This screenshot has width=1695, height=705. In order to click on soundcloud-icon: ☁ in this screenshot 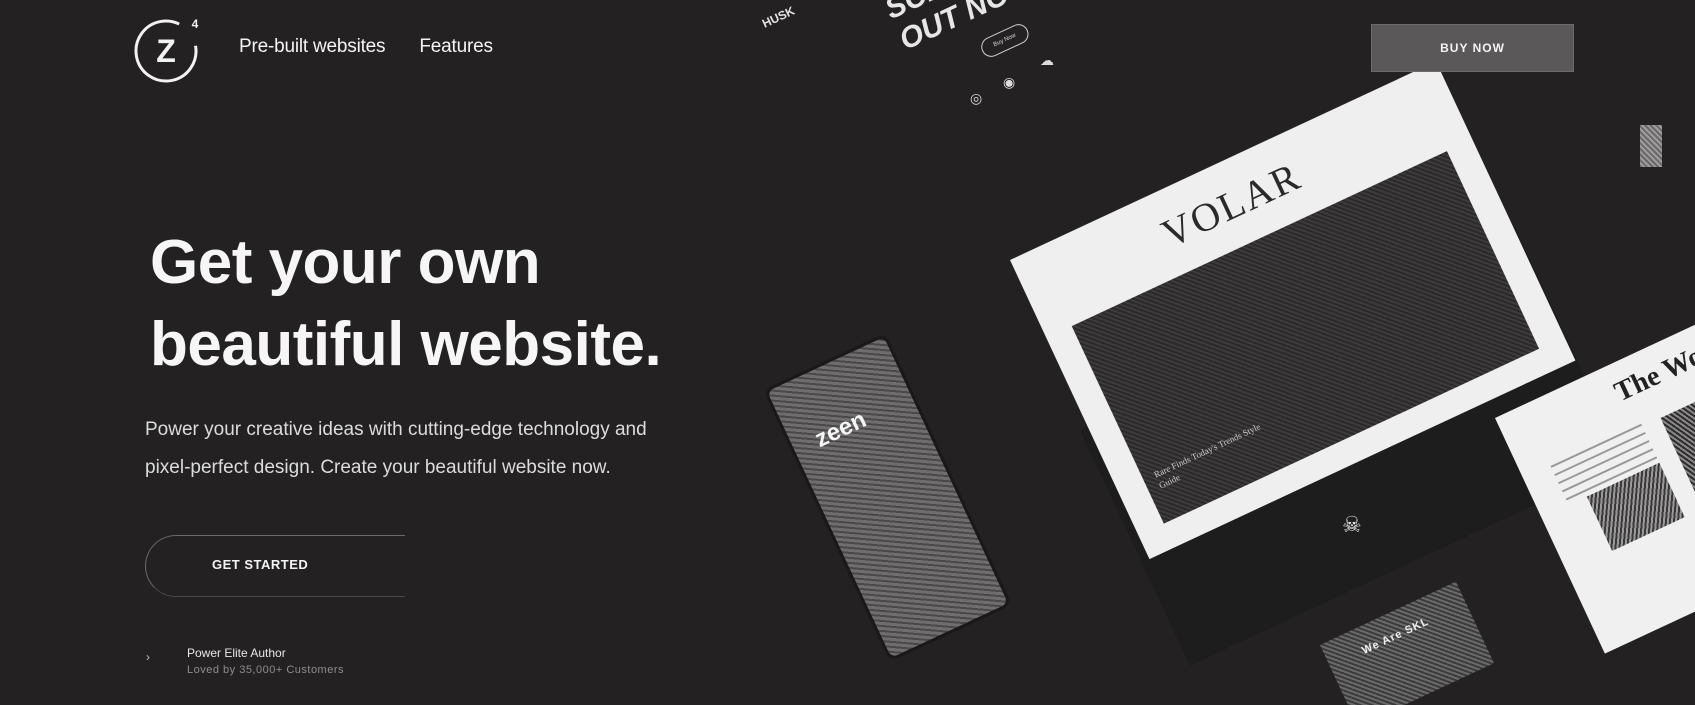, I will do `click(1047, 60)`.